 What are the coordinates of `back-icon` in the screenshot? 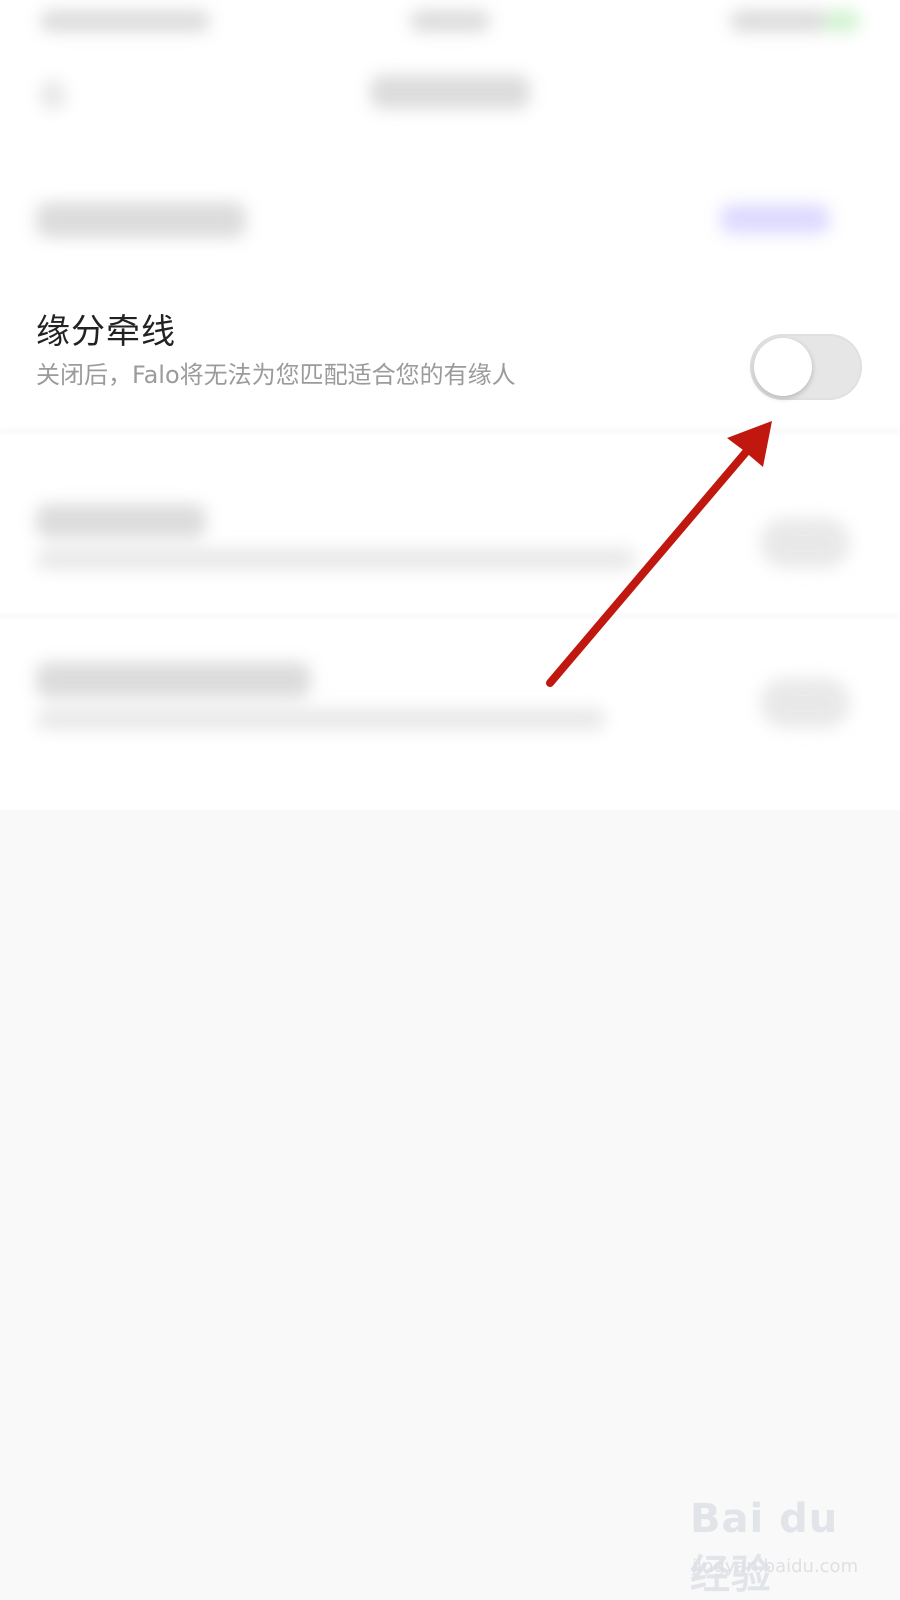 It's located at (53, 95).